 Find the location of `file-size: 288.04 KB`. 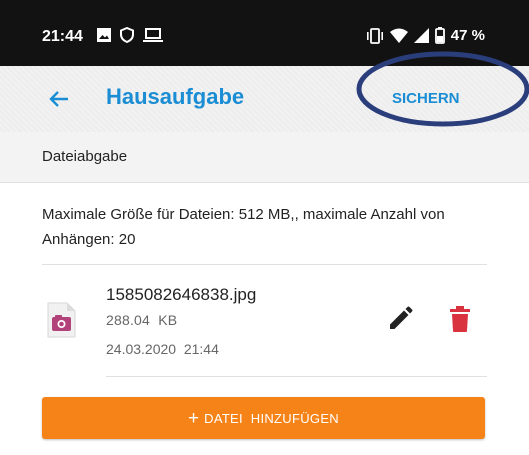

file-size: 288.04 KB is located at coordinates (142, 320).